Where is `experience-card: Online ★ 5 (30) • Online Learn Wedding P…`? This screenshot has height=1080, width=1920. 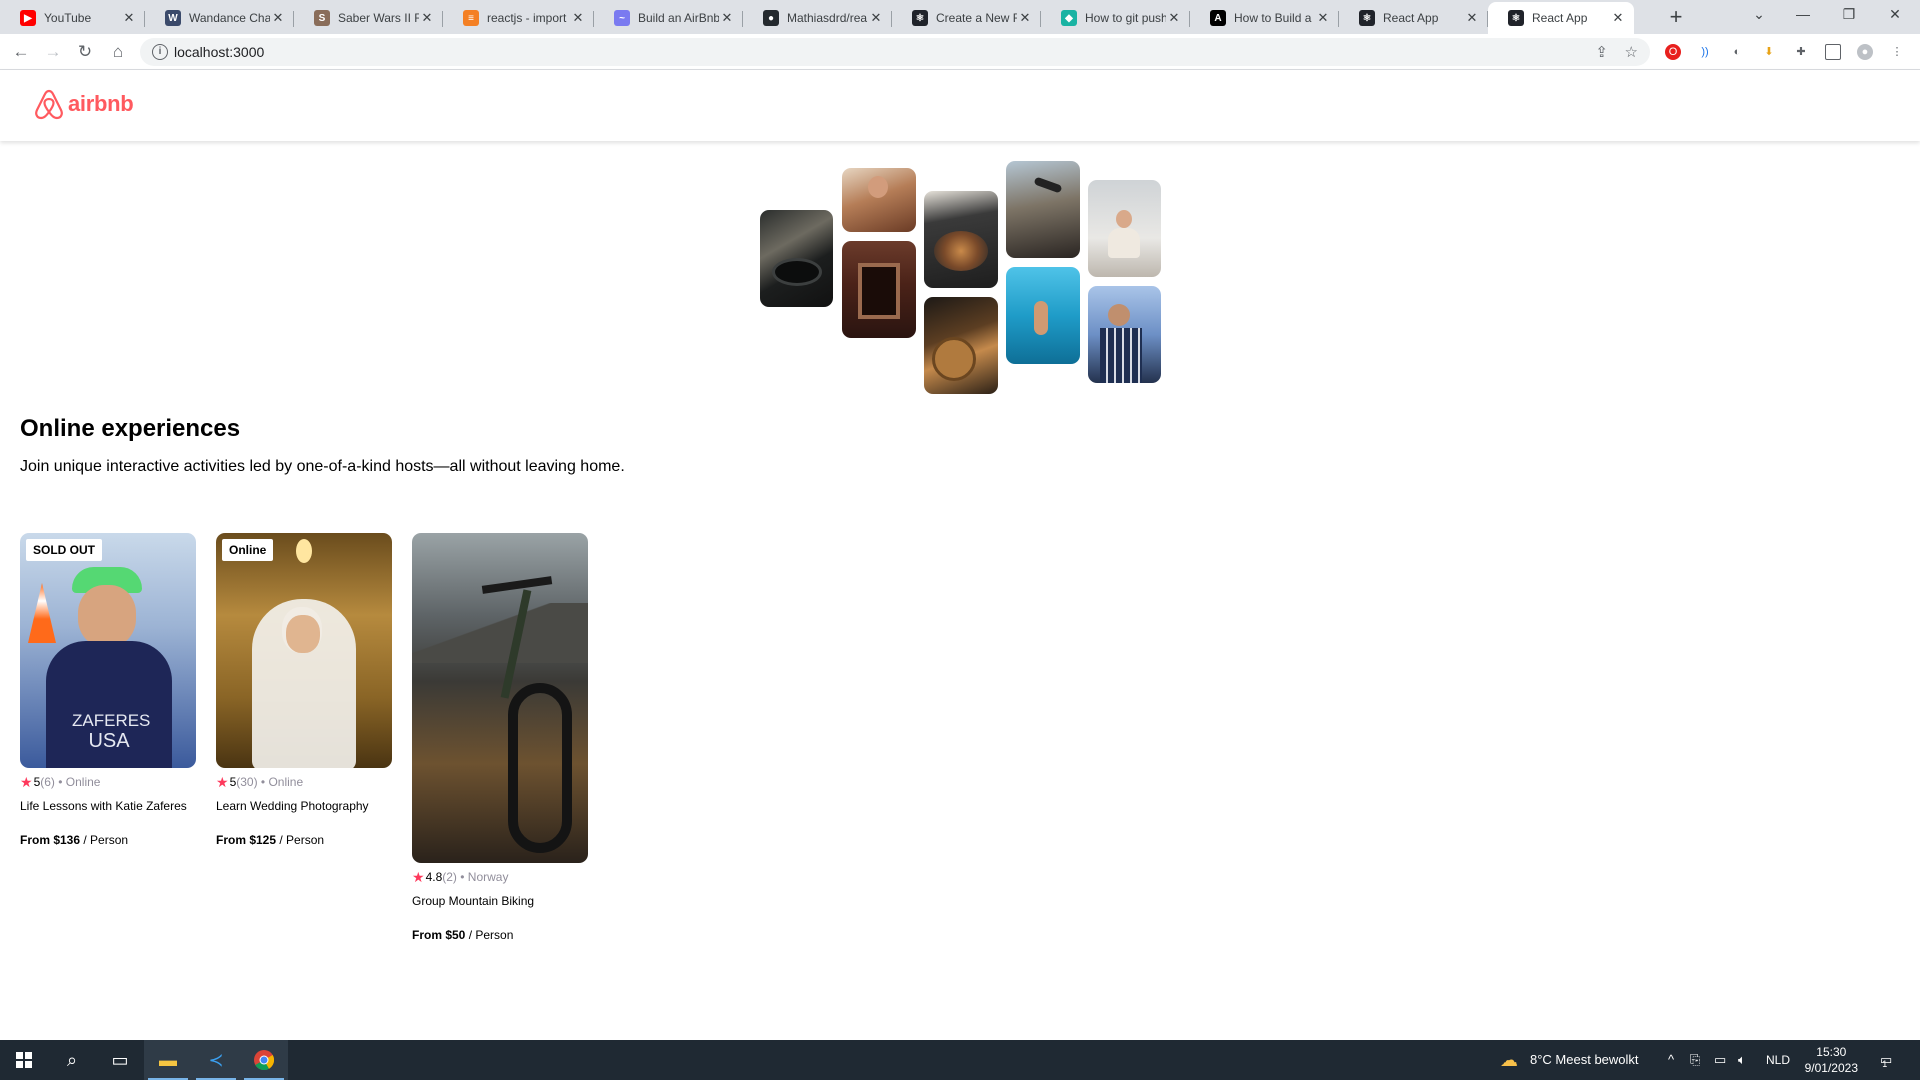 experience-card: Online ★ 5 (30) • Online Learn Wedding P… is located at coordinates (304, 690).